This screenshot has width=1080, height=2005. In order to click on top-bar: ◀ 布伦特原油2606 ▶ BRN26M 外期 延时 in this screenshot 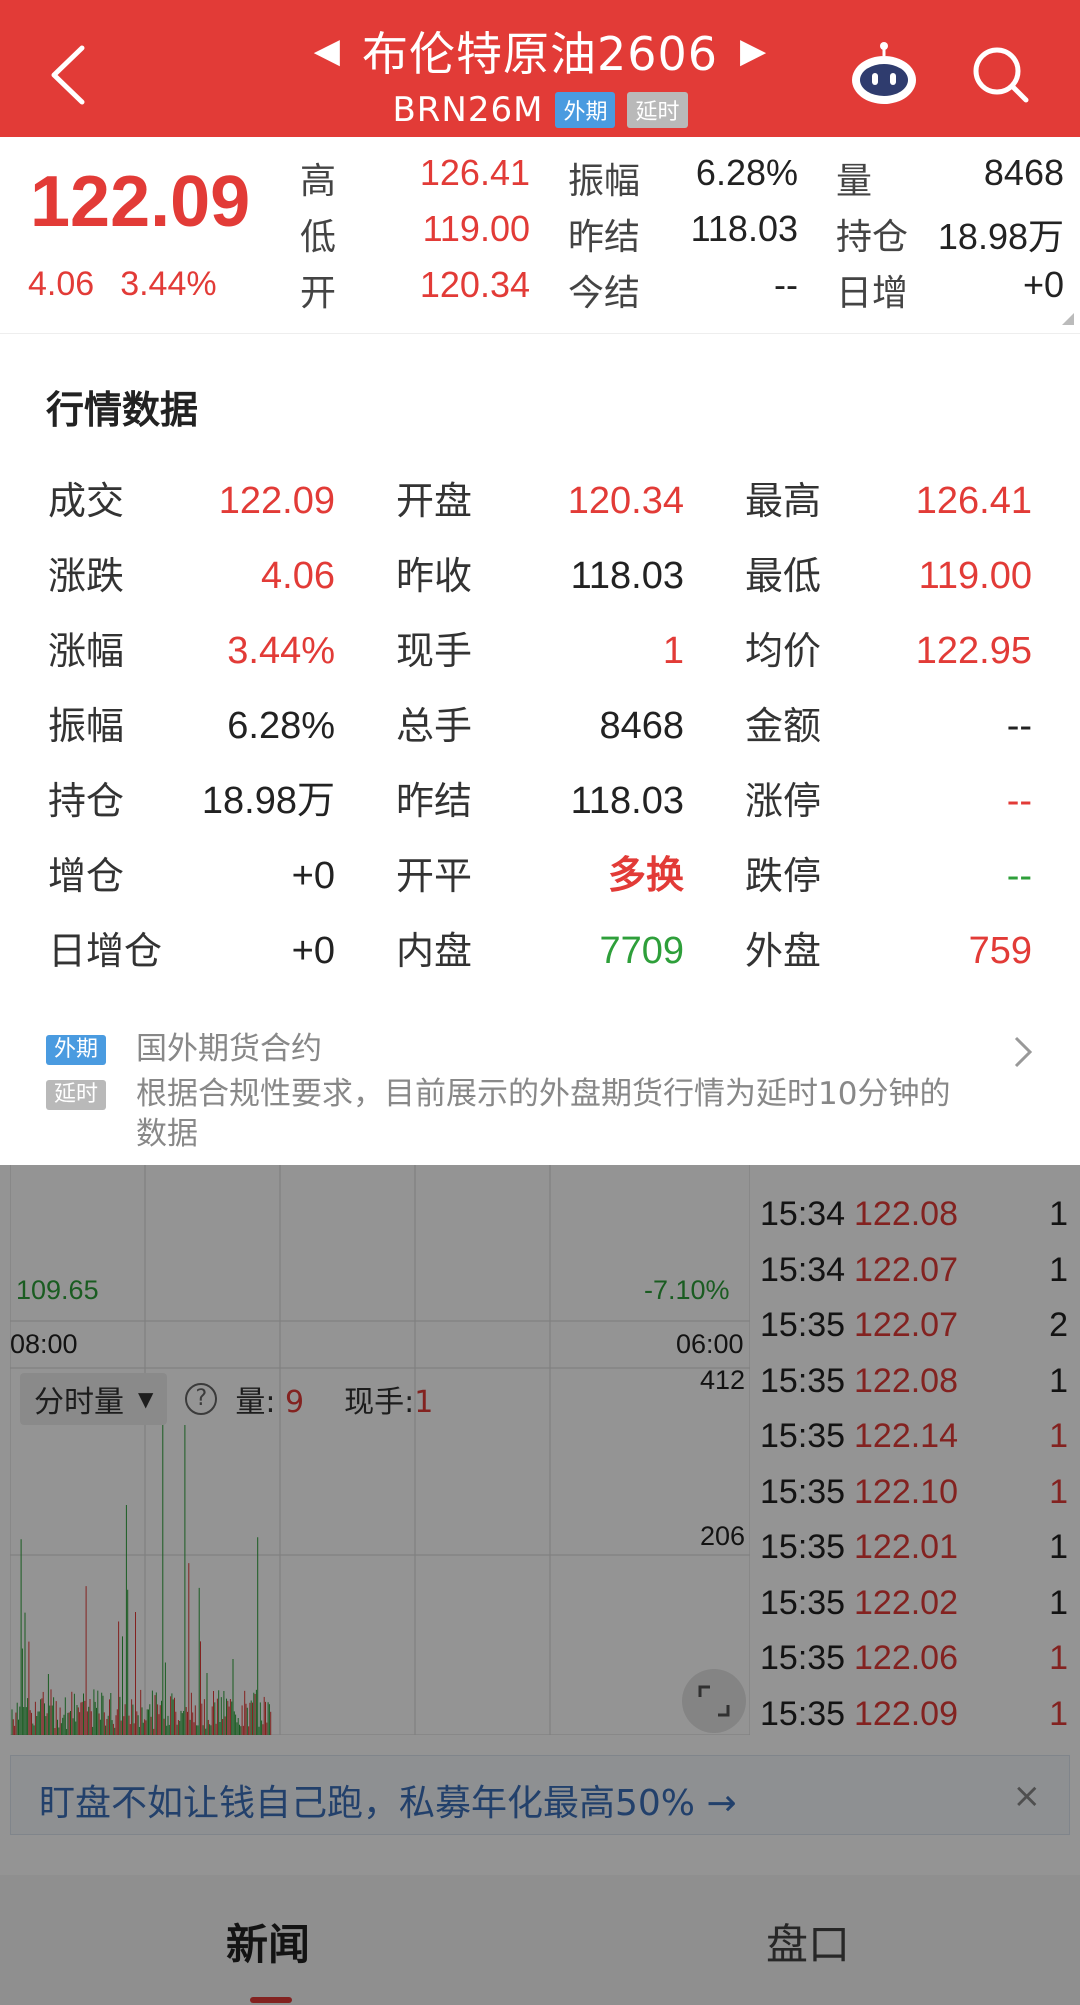, I will do `click(540, 68)`.